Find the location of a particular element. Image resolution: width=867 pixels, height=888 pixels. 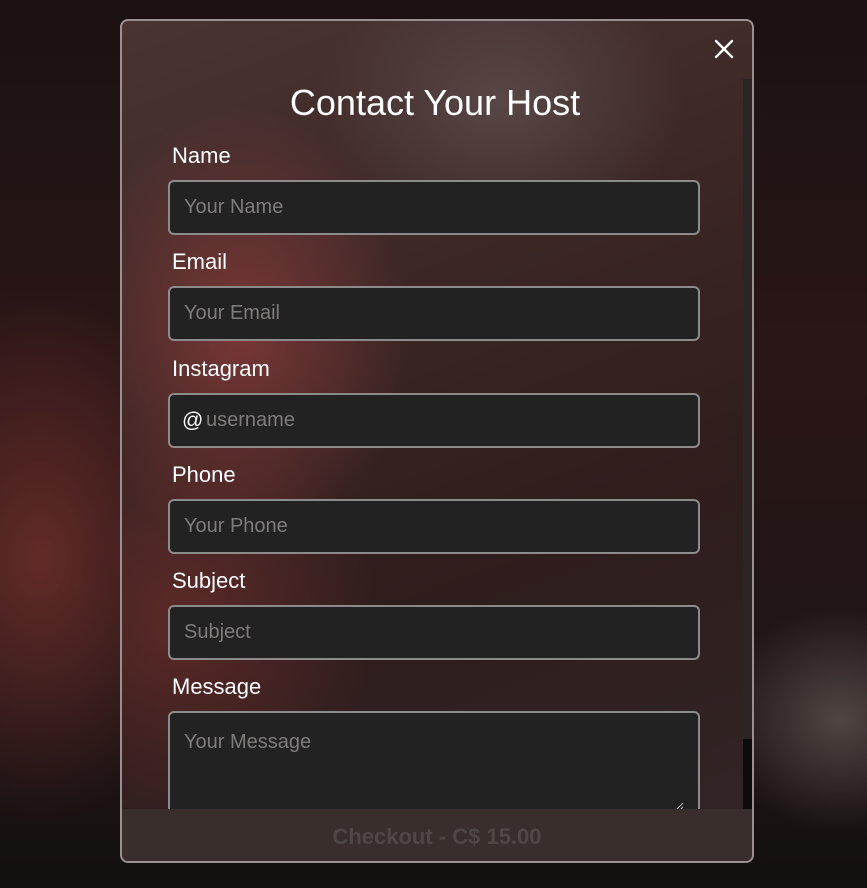

resize-grip-icon is located at coordinates (679, 805).